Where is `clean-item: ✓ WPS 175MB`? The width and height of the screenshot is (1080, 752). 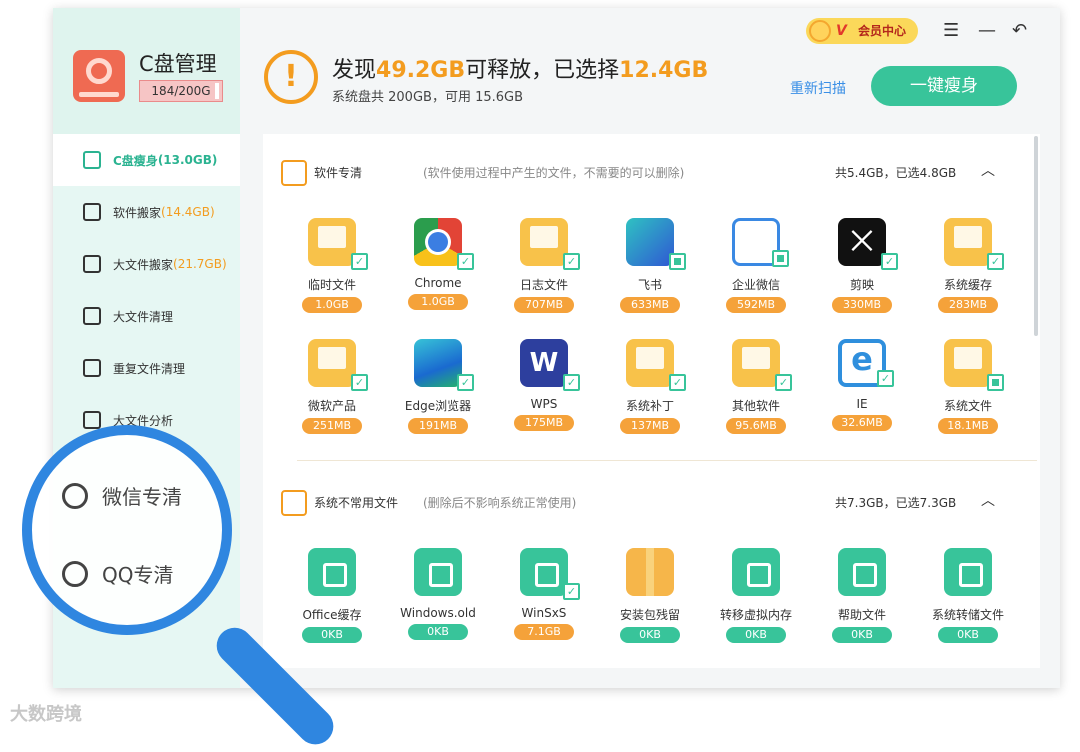
clean-item: ✓ WPS 175MB is located at coordinates (544, 386).